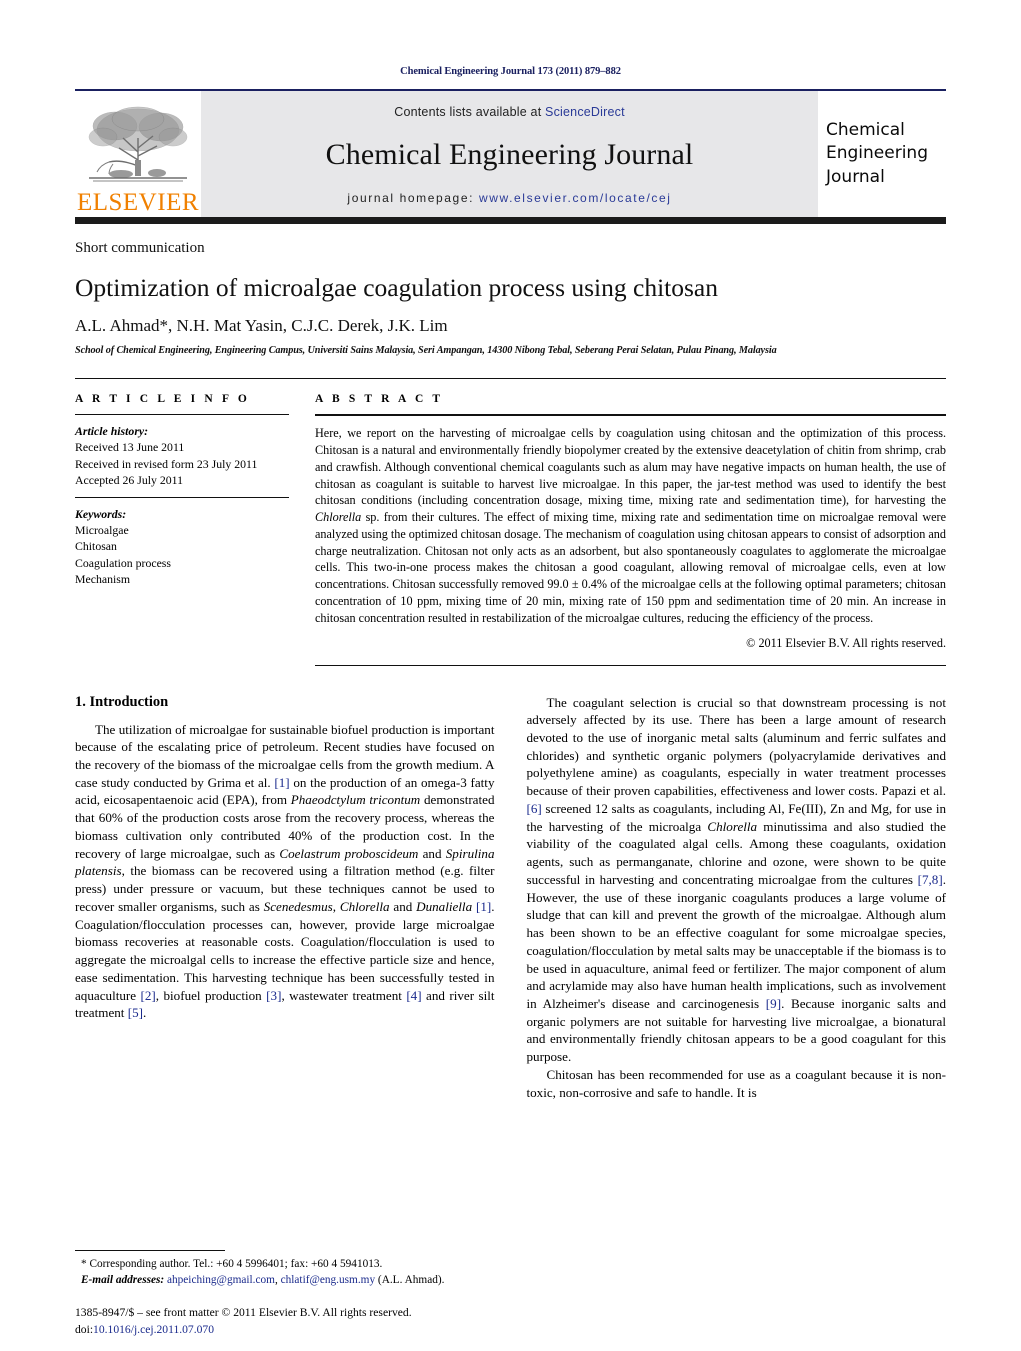 This screenshot has width=1021, height=1351. What do you see at coordinates (84, 1330) in the screenshot?
I see `doi-label: doi:` at bounding box center [84, 1330].